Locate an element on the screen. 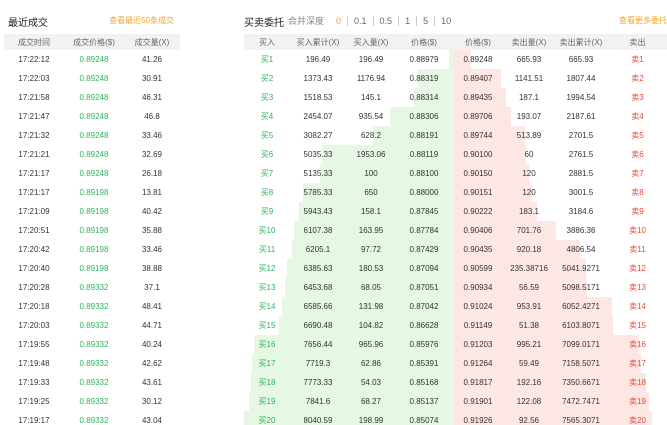 This screenshot has height=425, width=667. bid-cumulative-text: 1518.53 is located at coordinates (318, 97).